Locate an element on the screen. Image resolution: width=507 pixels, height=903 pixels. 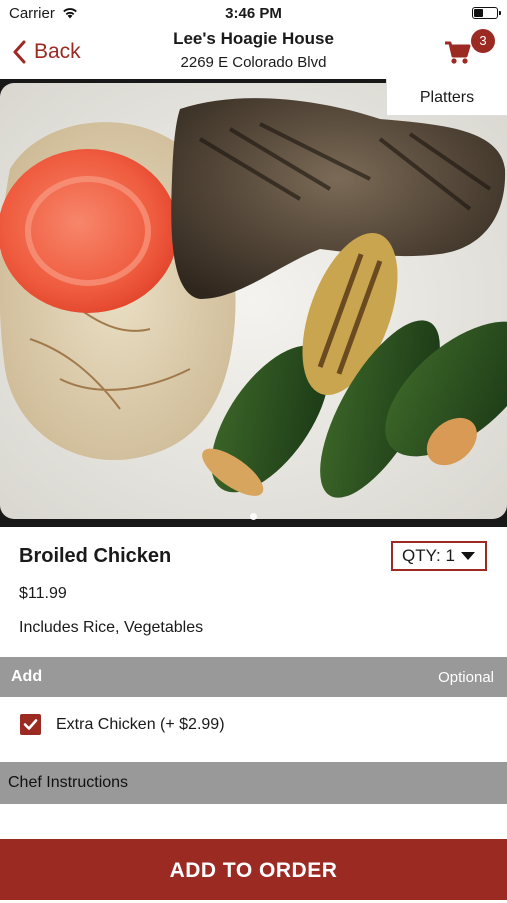
optional-label: Optional is located at coordinates (466, 677).